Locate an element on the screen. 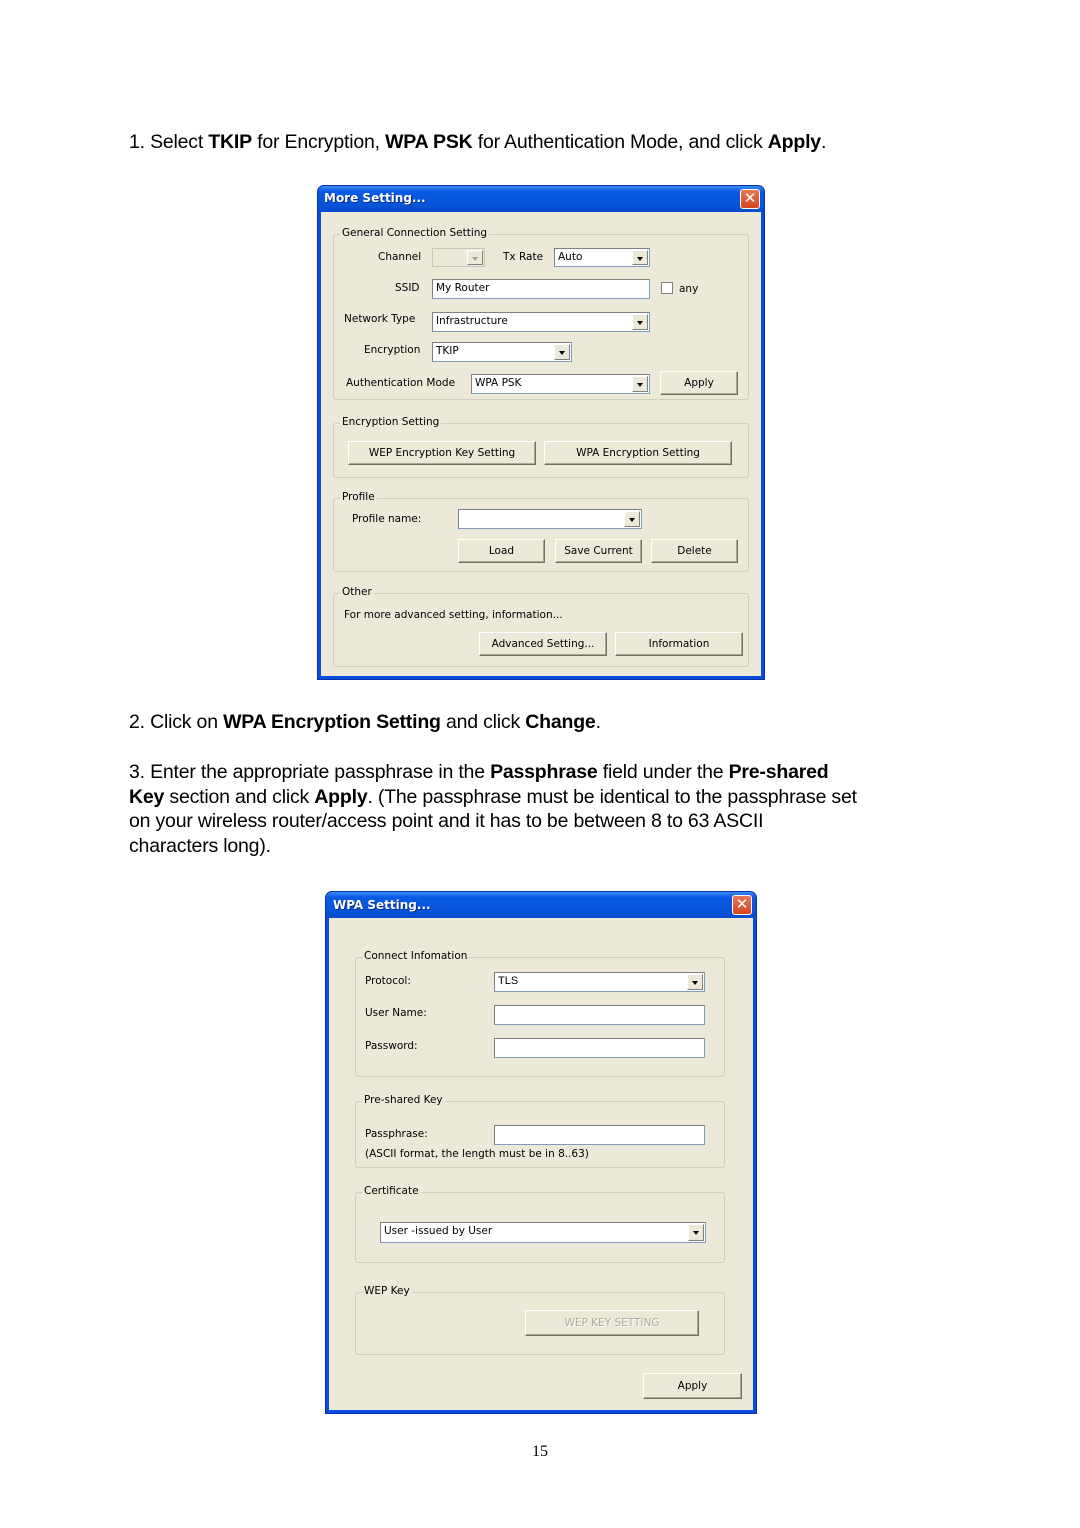 The image size is (1080, 1528). delete-button: Delete is located at coordinates (694, 551).